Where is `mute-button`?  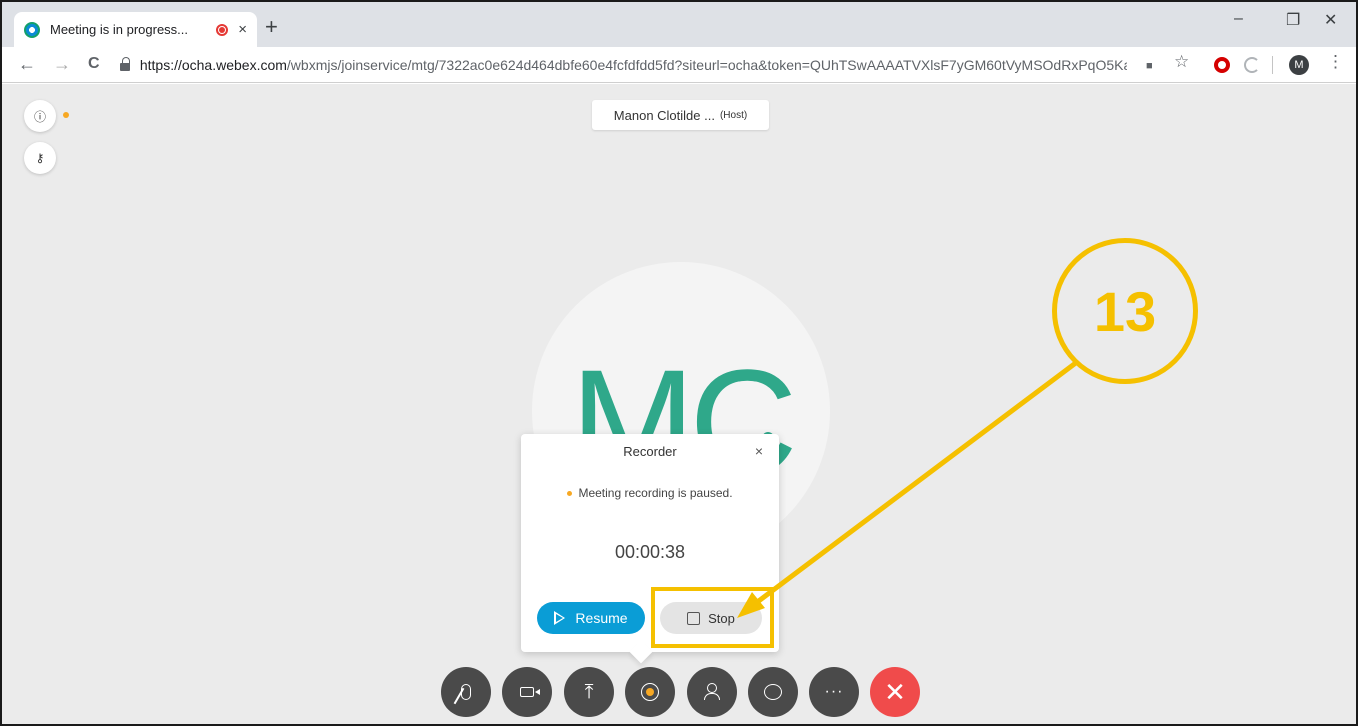
mute-button is located at coordinates (466, 692).